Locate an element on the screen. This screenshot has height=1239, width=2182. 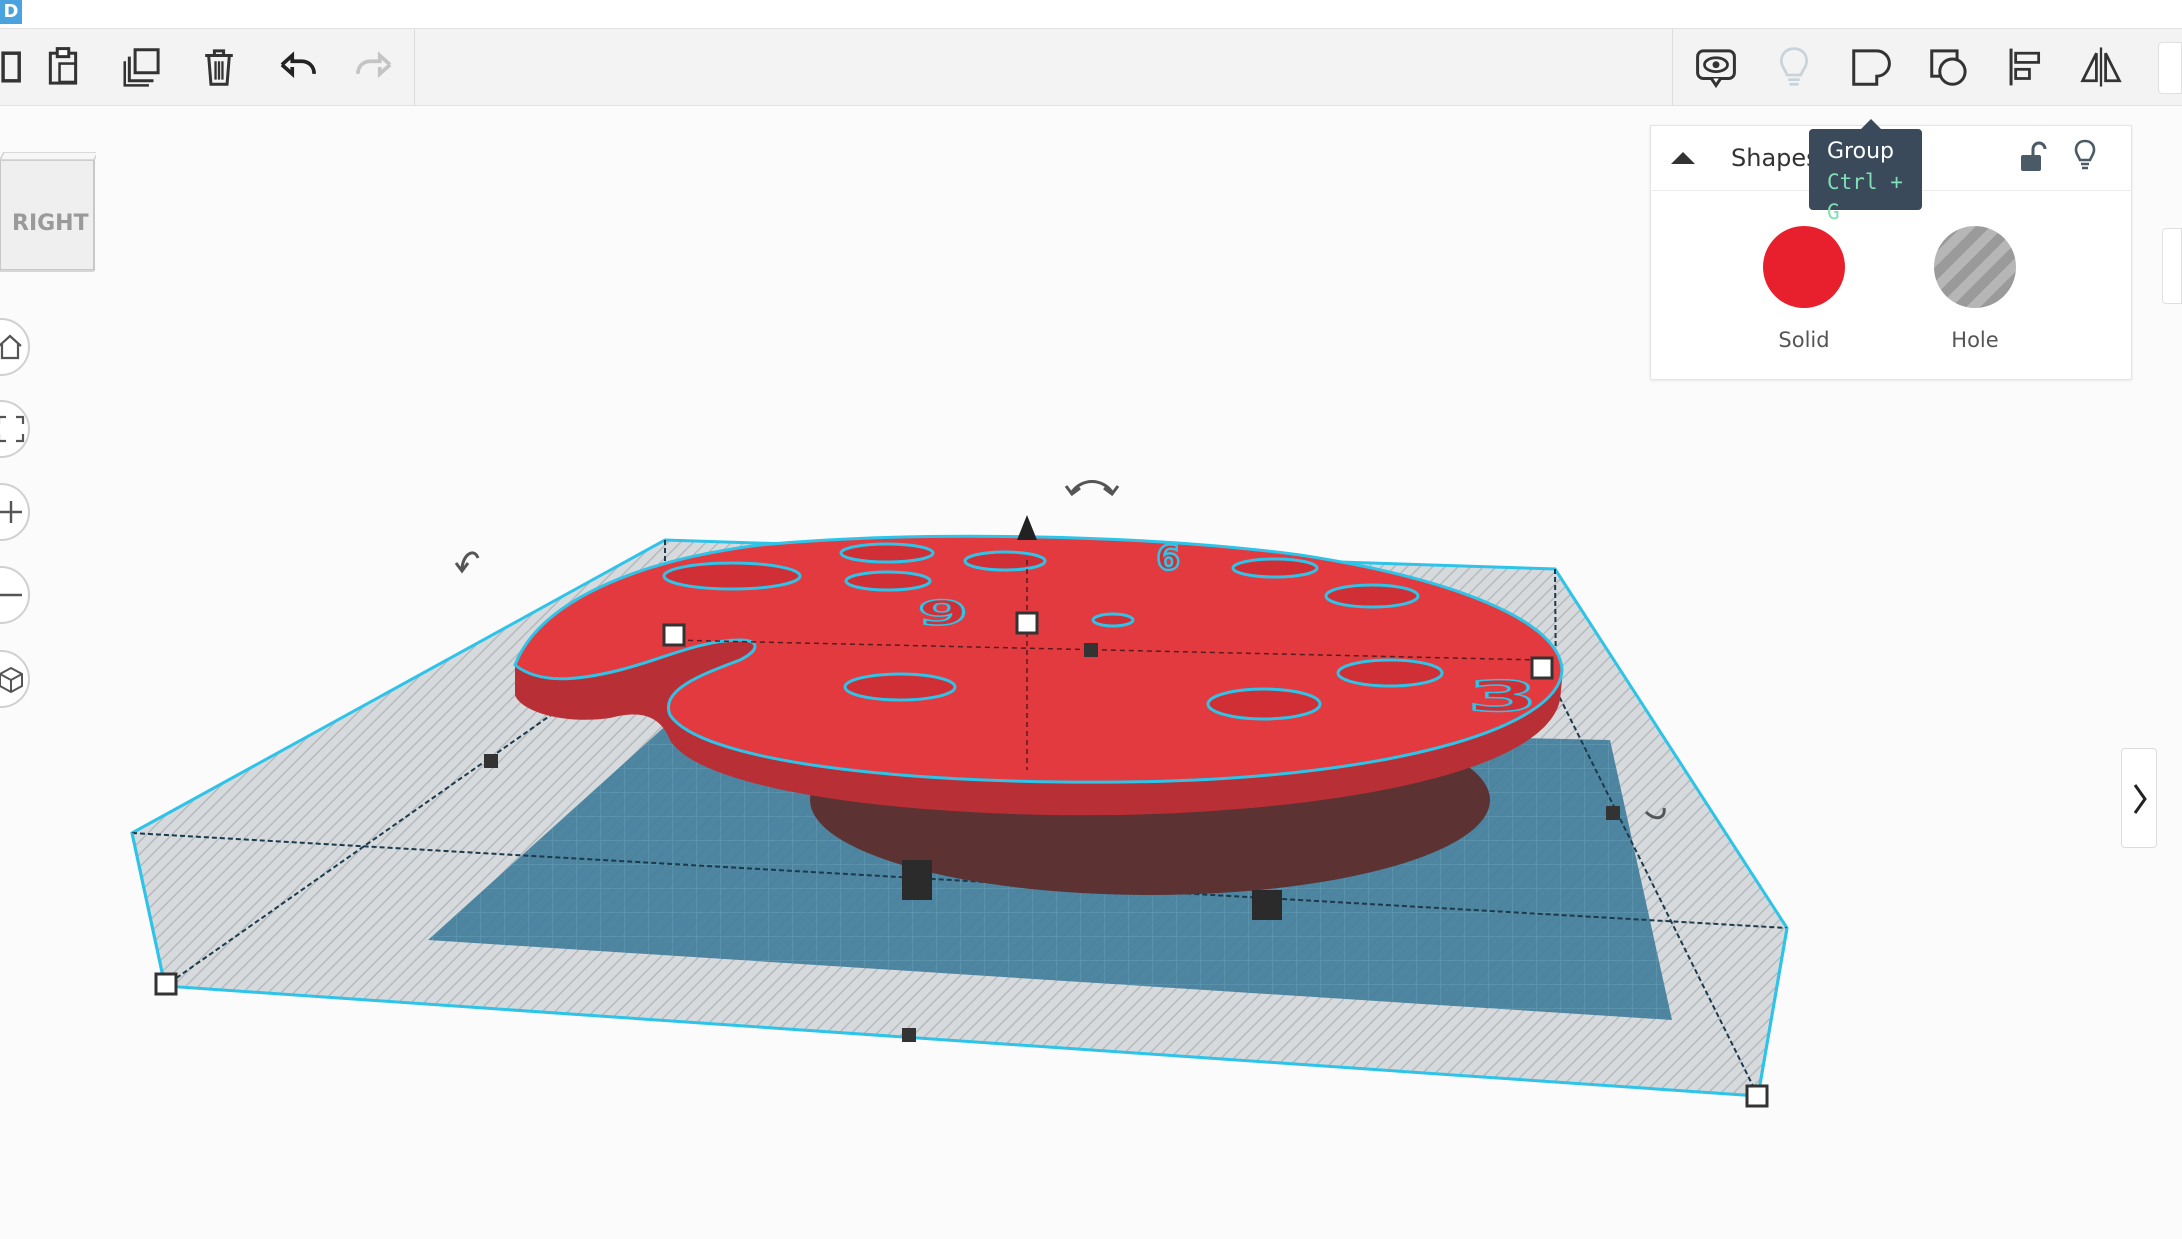
group-icon is located at coordinates (1871, 67).